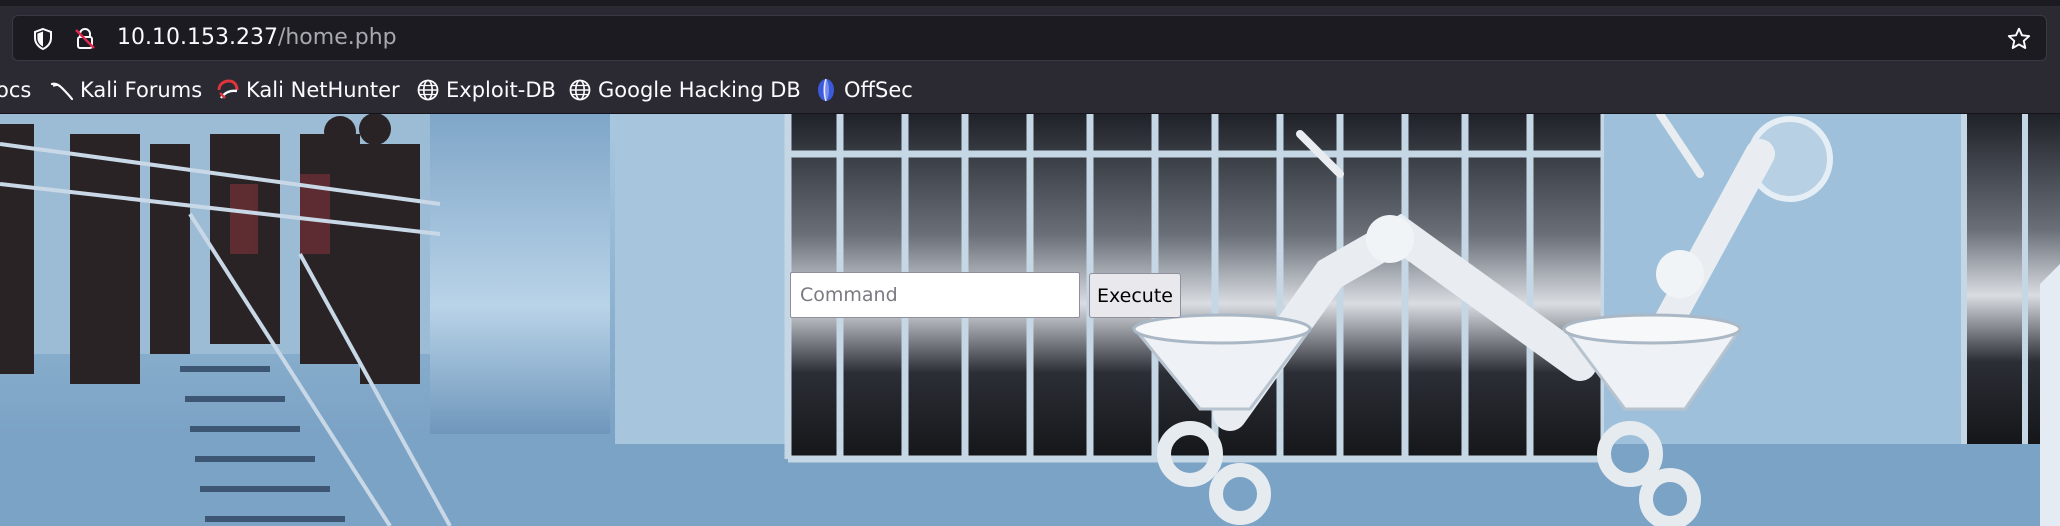 This screenshot has width=2060, height=526. Describe the element at coordinates (699, 90) in the screenshot. I see `bookmark-label: Google Hacking DB` at that location.